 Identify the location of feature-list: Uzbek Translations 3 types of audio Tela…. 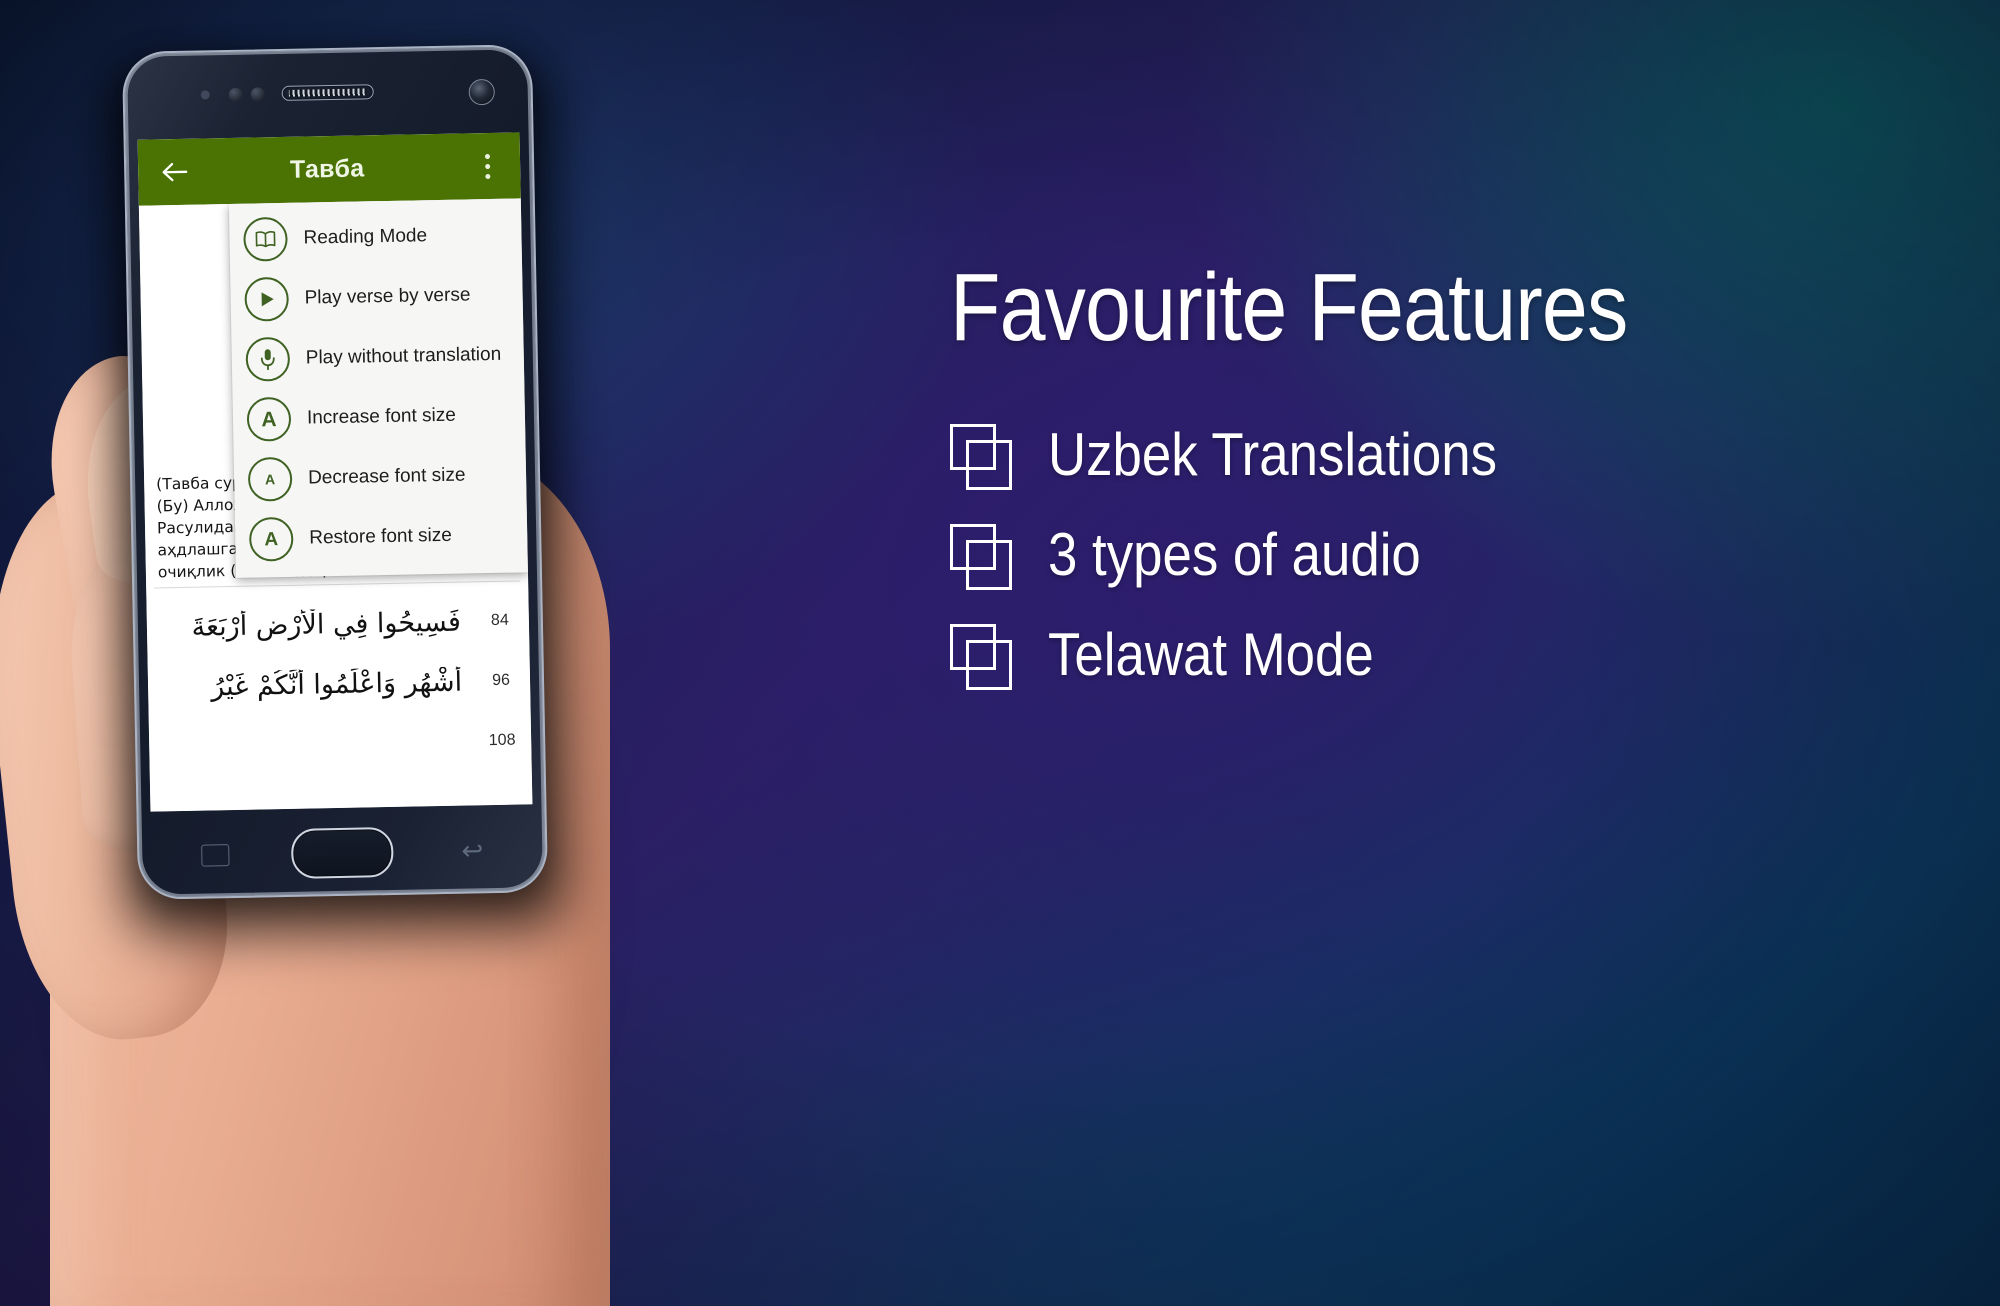
(1455, 555).